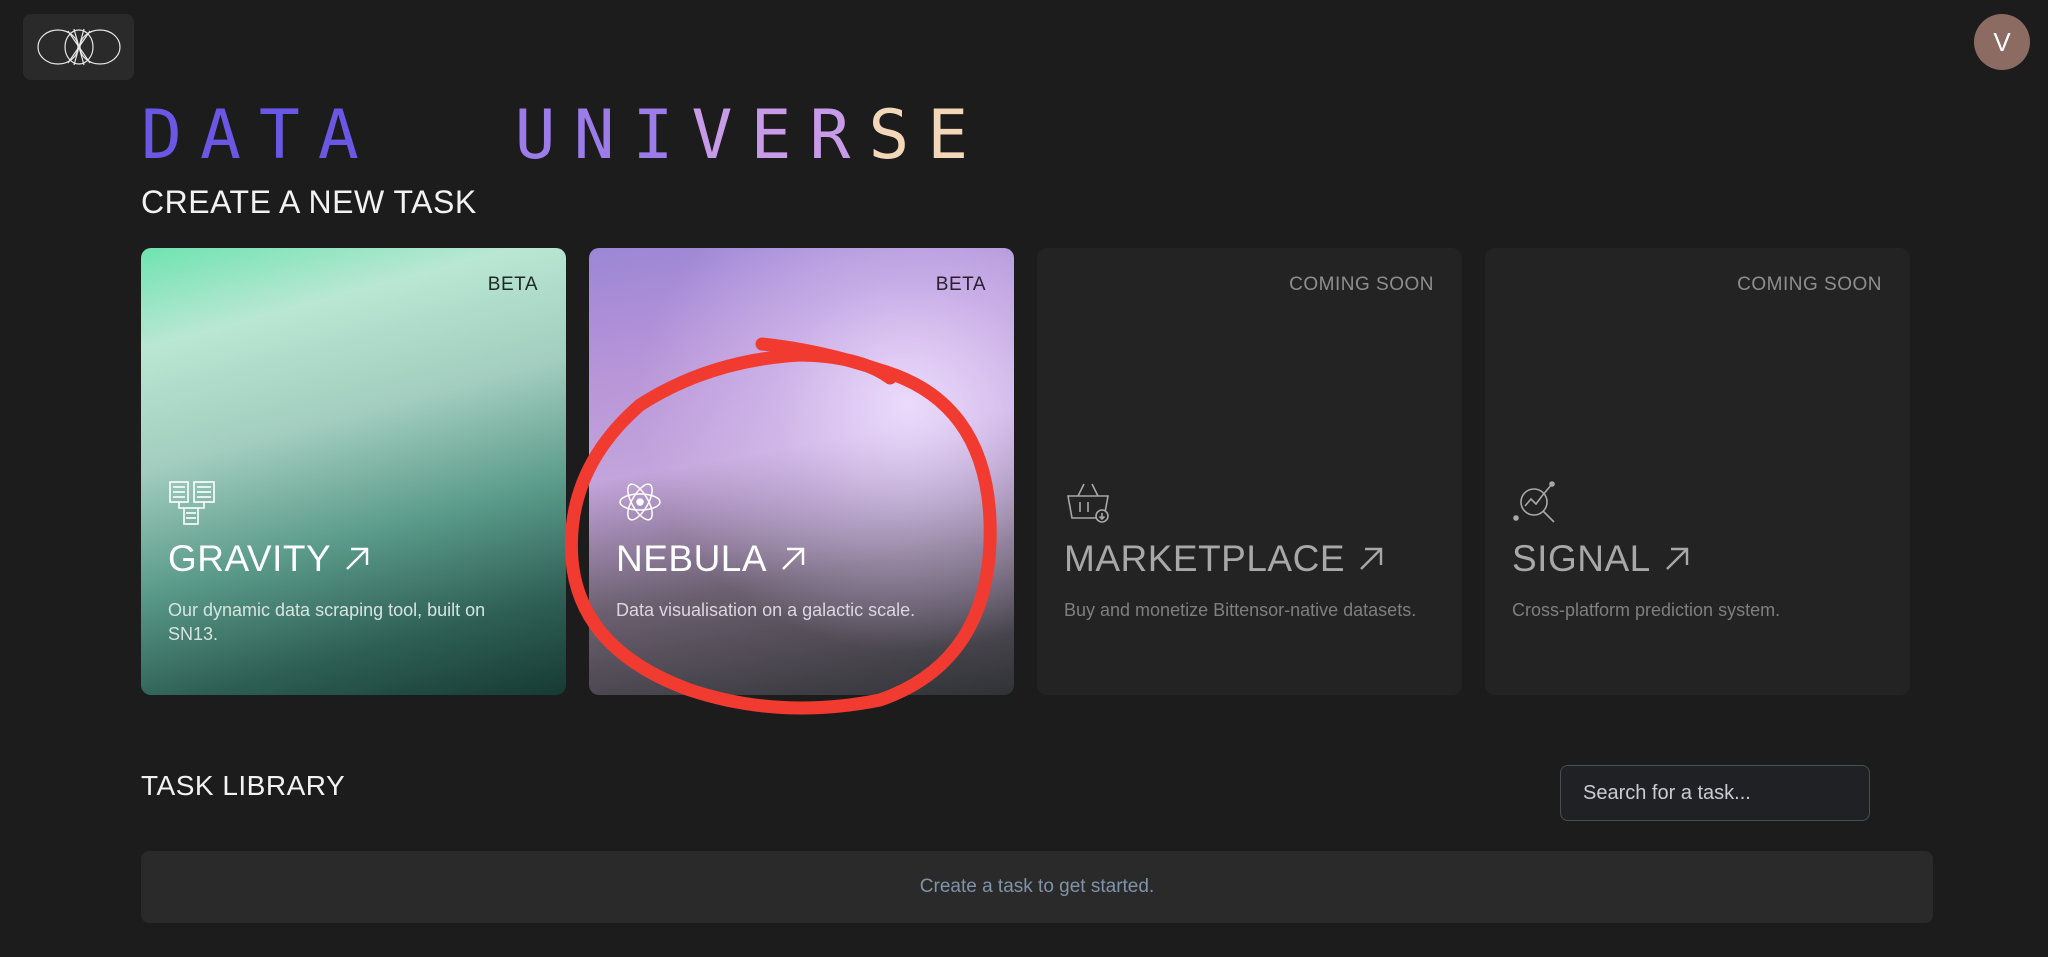  I want to click on task-library-empty-state: Create a task to get started., so click(1037, 887).